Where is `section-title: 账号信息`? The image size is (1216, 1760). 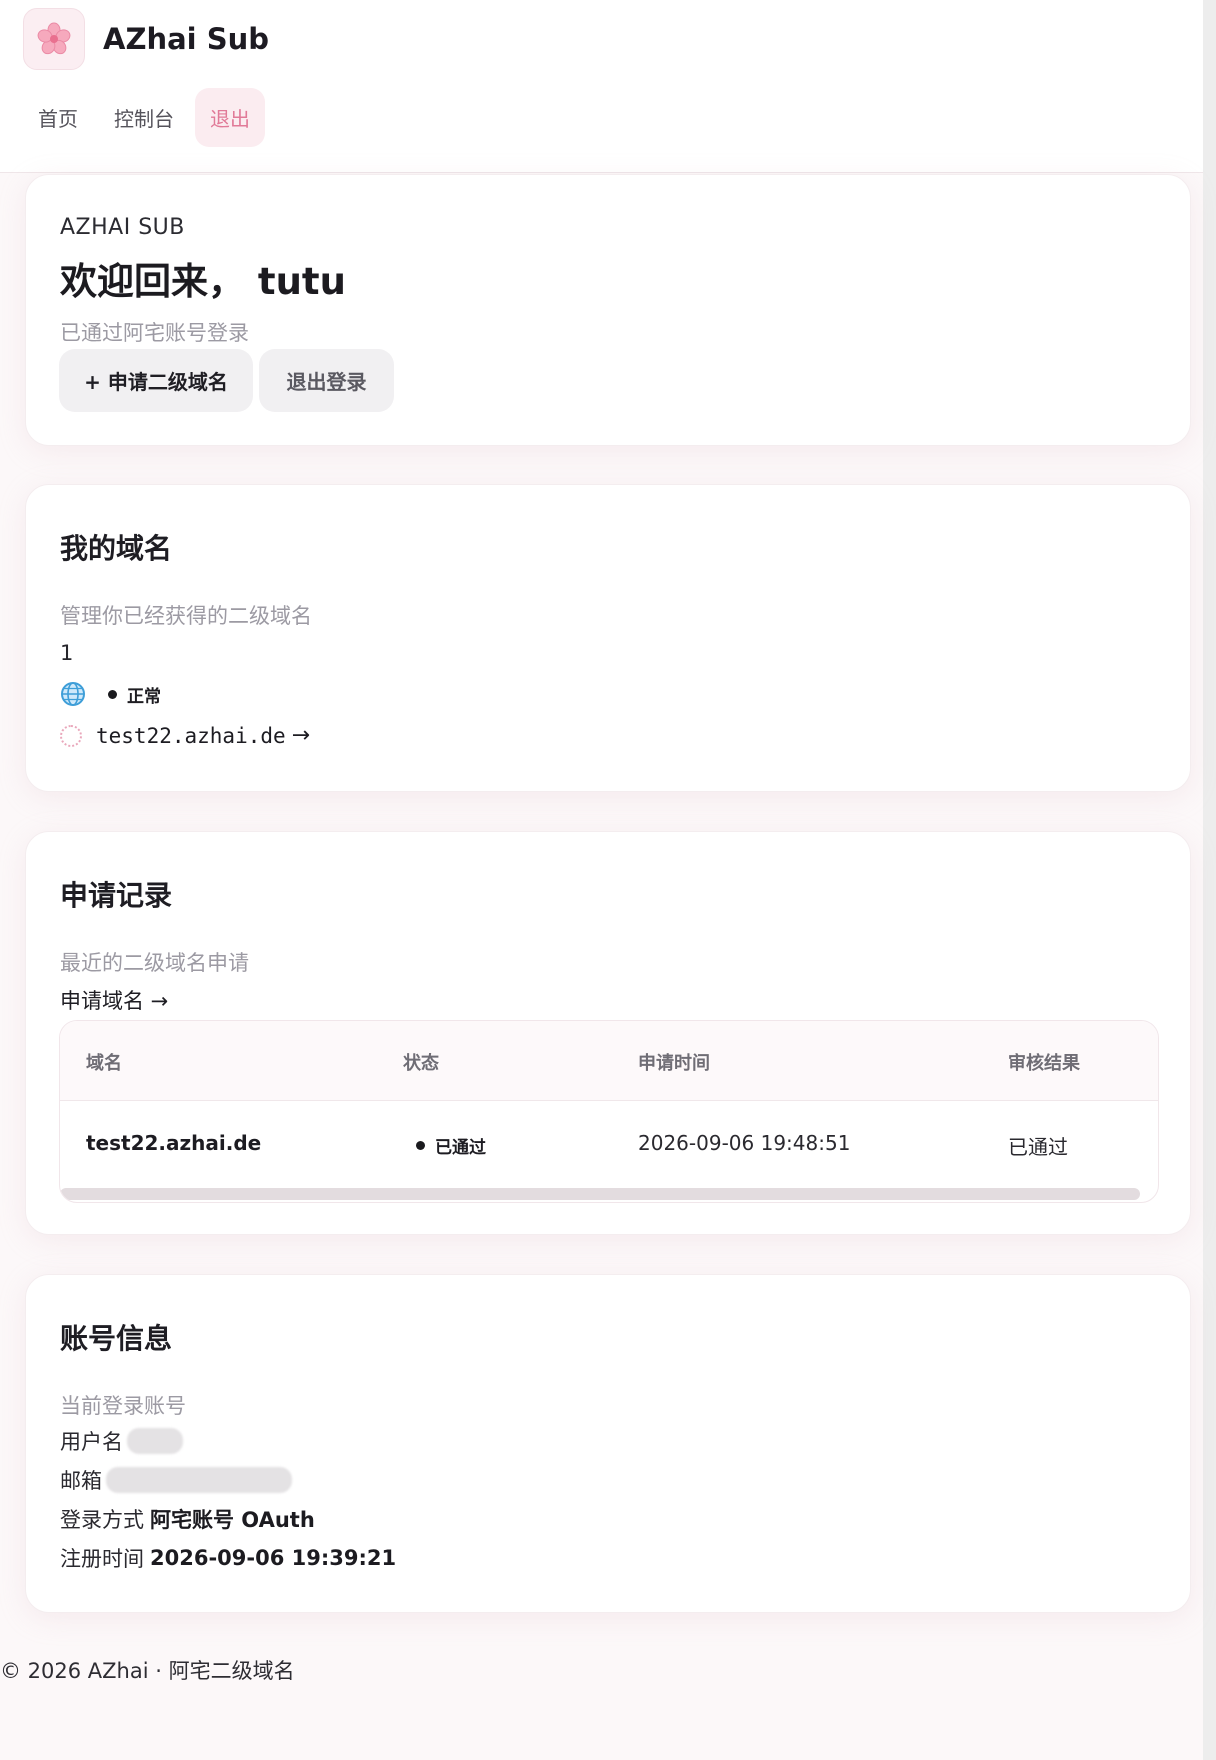
section-title: 账号信息 is located at coordinates (116, 1338).